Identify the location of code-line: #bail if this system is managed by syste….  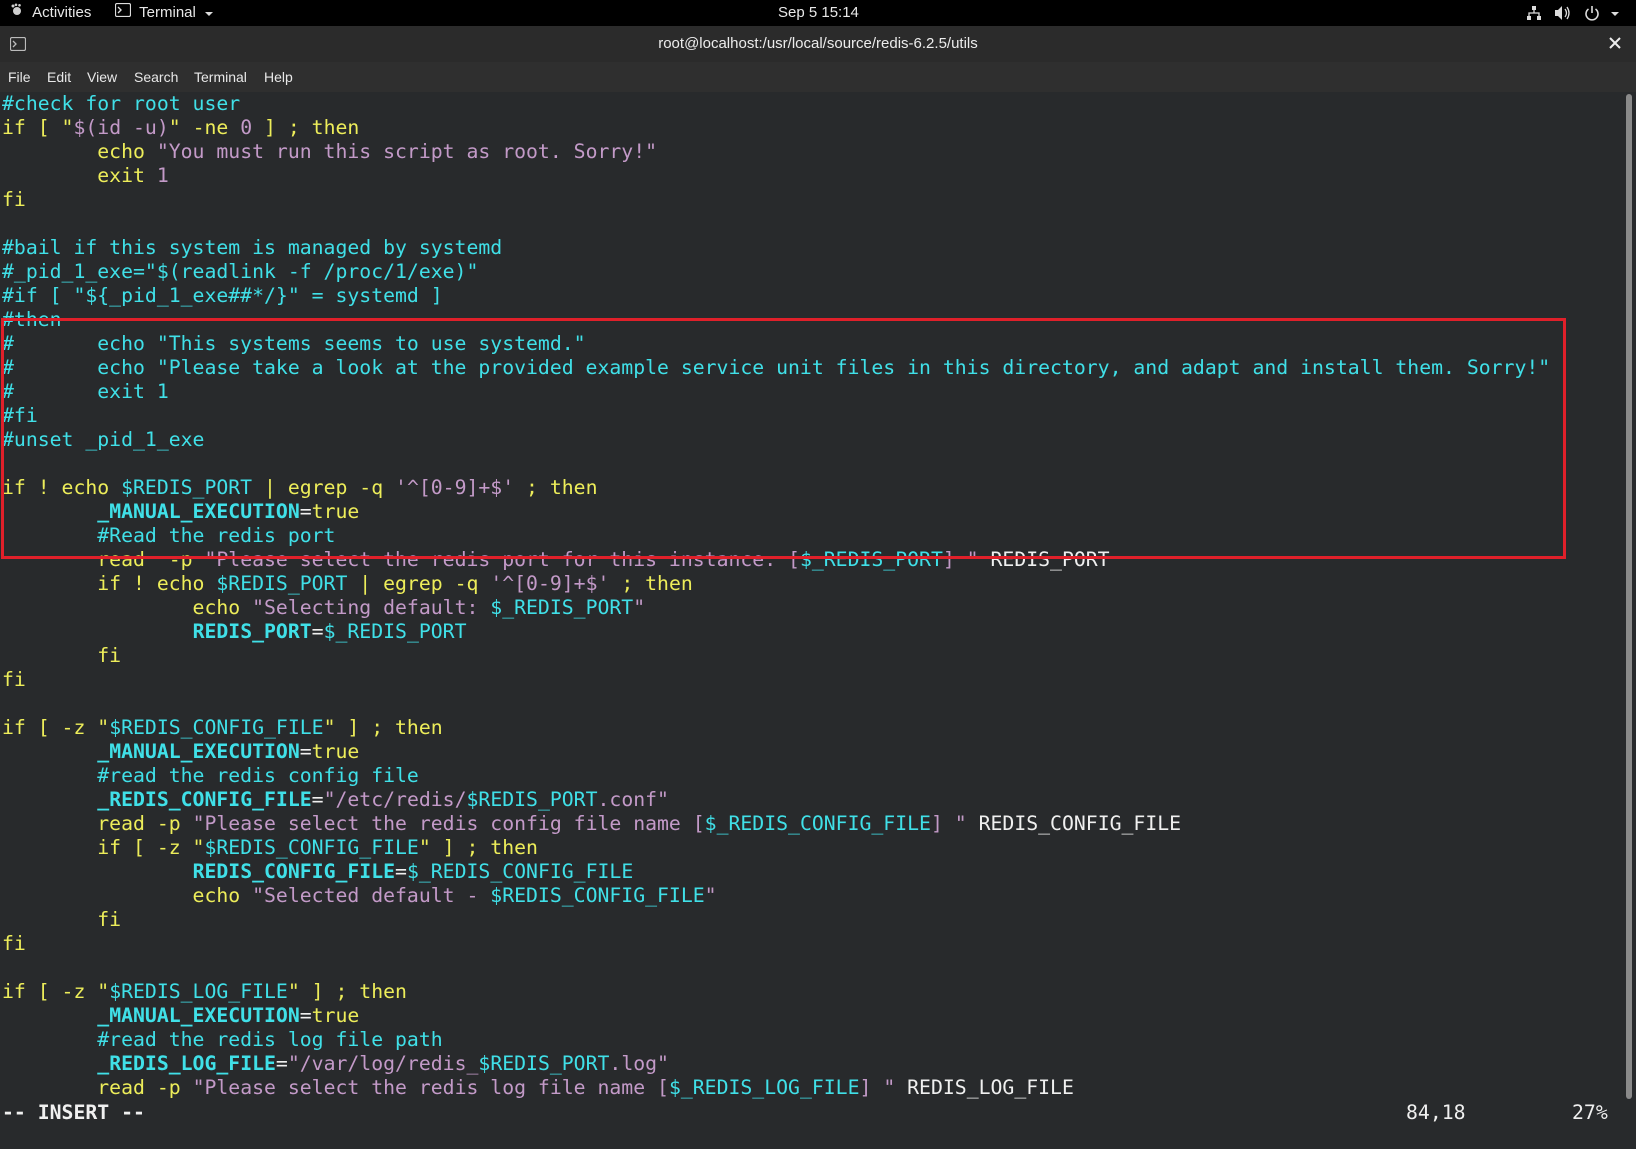
(776, 248).